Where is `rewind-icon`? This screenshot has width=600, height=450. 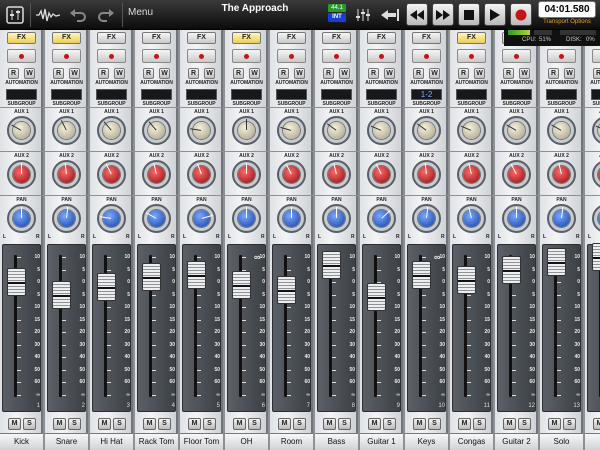 rewind-icon is located at coordinates (417, 14).